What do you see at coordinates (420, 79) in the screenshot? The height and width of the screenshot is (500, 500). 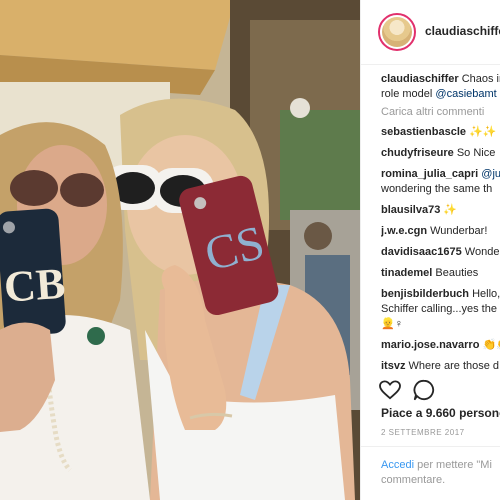 I see `caption-username: claudiaschiffer` at bounding box center [420, 79].